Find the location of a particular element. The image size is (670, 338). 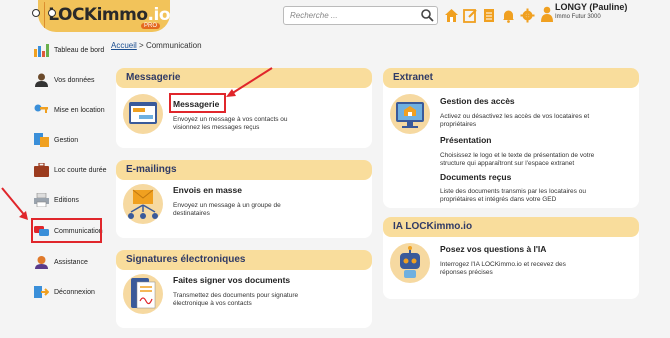

sidebar-item-logout: Déconnexion is located at coordinates (64, 292).